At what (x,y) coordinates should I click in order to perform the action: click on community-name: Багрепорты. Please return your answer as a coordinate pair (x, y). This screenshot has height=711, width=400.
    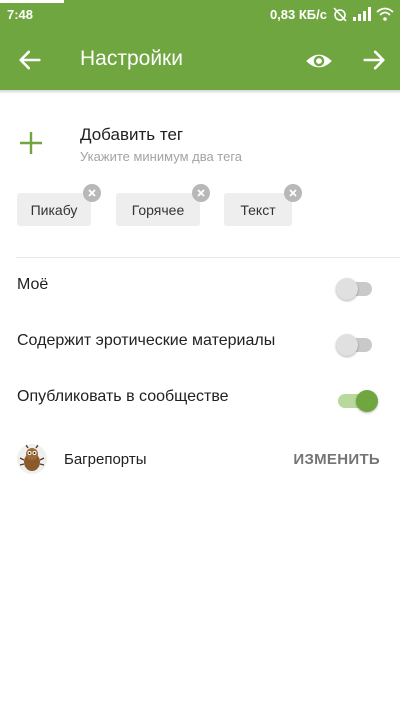
    Looking at the image, I should click on (105, 459).